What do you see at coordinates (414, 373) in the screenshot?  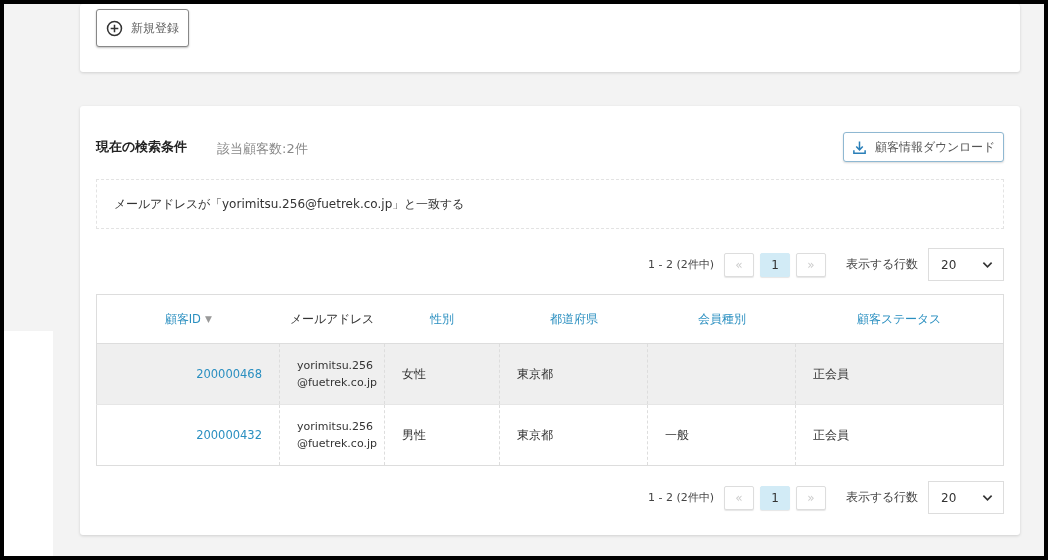 I see `table-cell: 女性` at bounding box center [414, 373].